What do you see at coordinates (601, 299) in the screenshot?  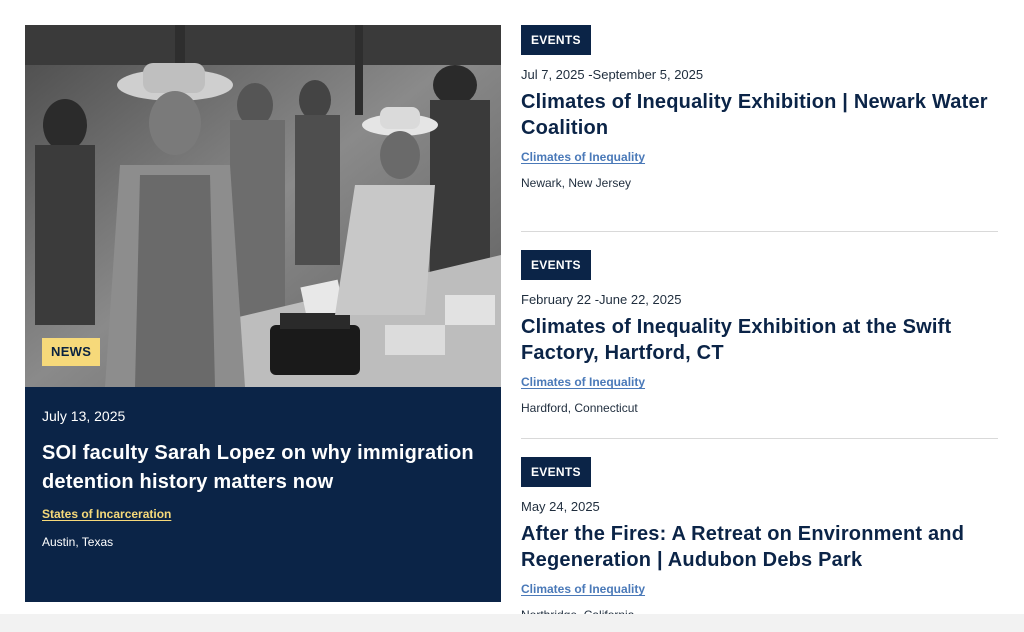 I see `event-date: February 22 -June 22, 2025` at bounding box center [601, 299].